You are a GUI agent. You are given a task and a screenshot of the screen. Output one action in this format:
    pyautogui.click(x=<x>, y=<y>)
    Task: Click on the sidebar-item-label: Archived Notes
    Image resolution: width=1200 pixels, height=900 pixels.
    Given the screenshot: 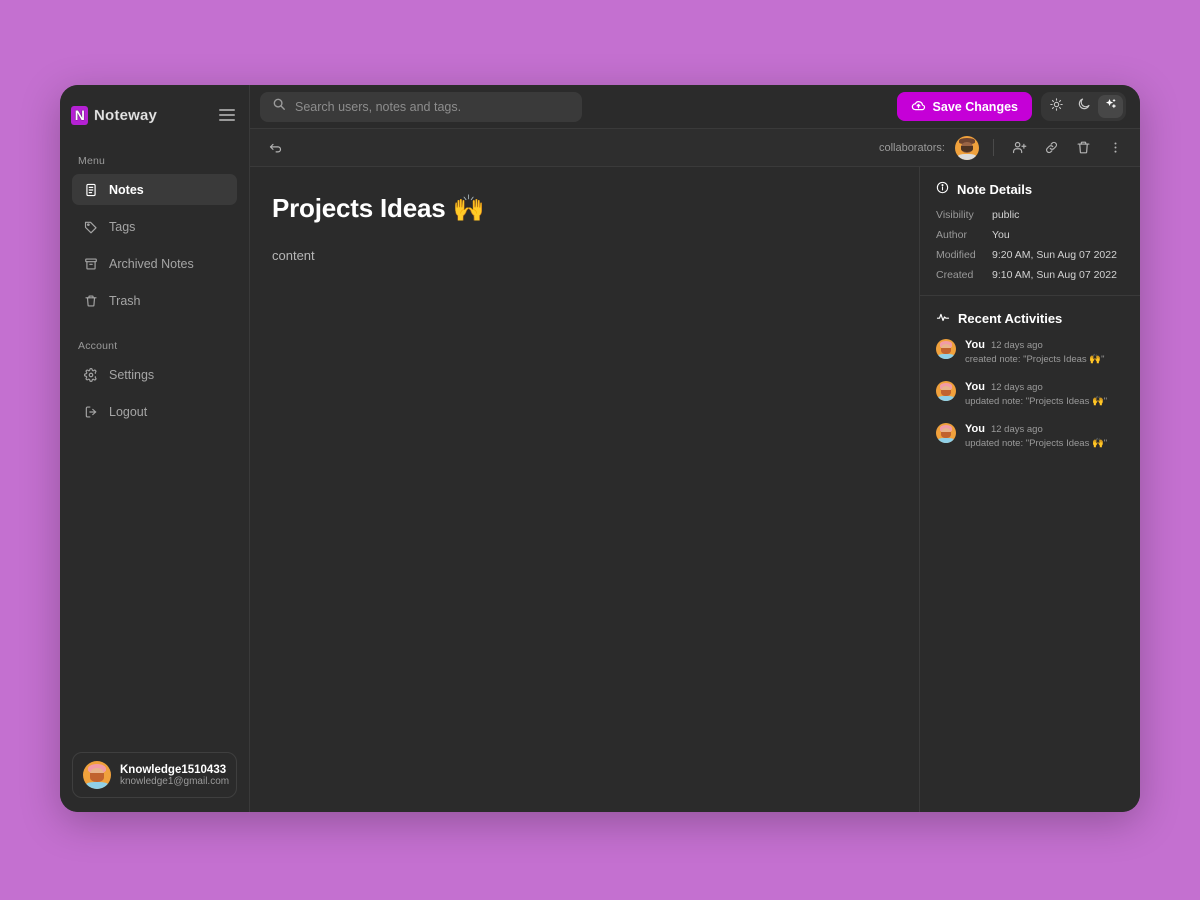 What is the action you would take?
    pyautogui.click(x=151, y=263)
    